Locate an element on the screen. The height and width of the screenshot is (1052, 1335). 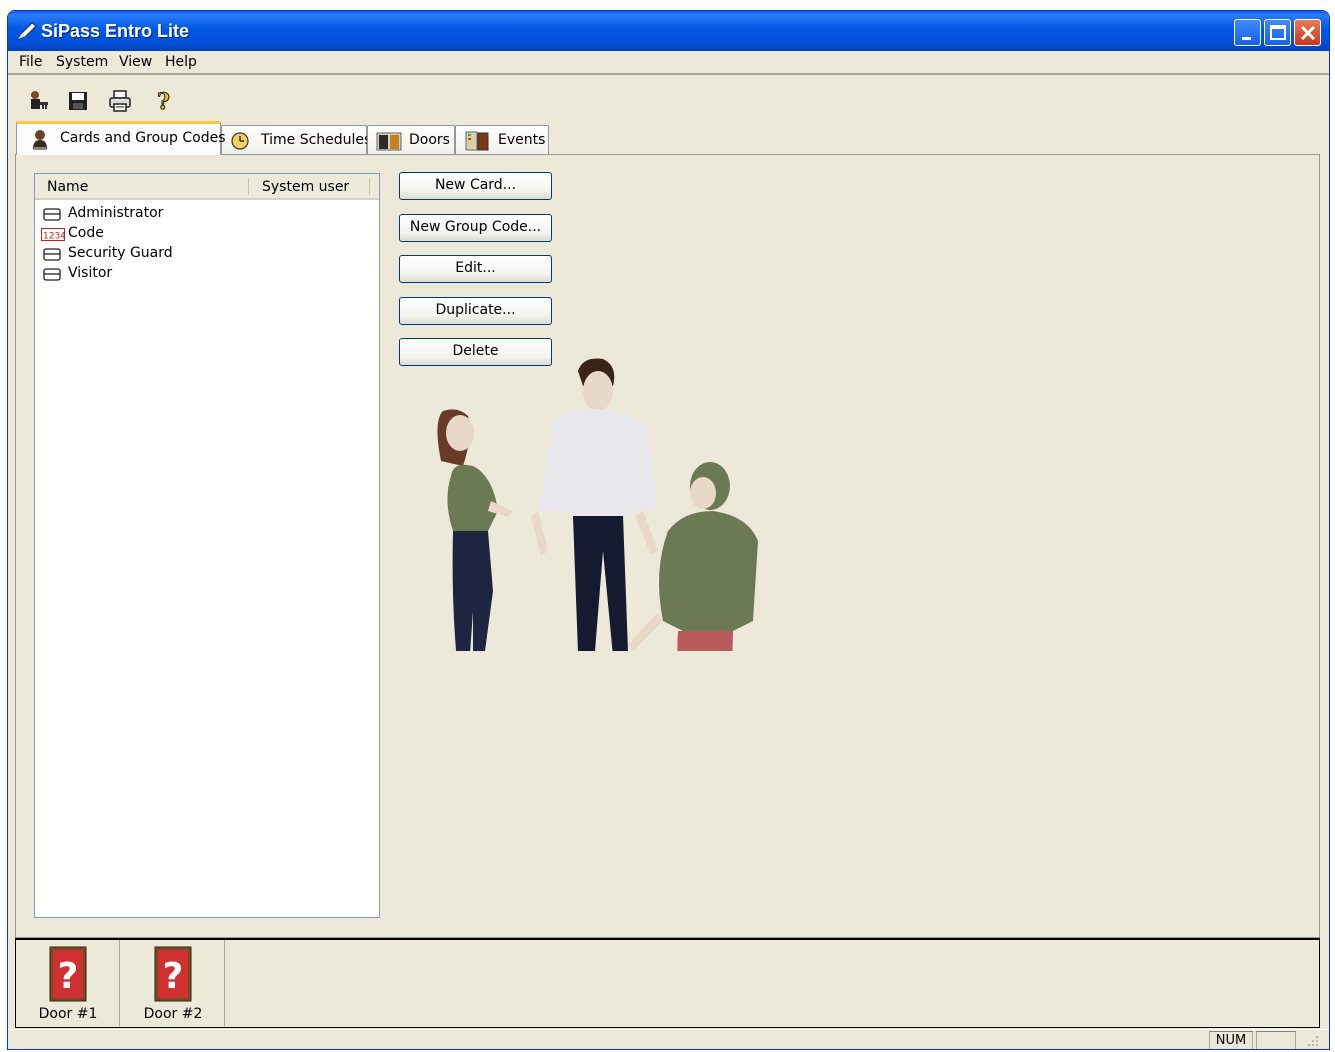
person-card-icon is located at coordinates (40, 140).